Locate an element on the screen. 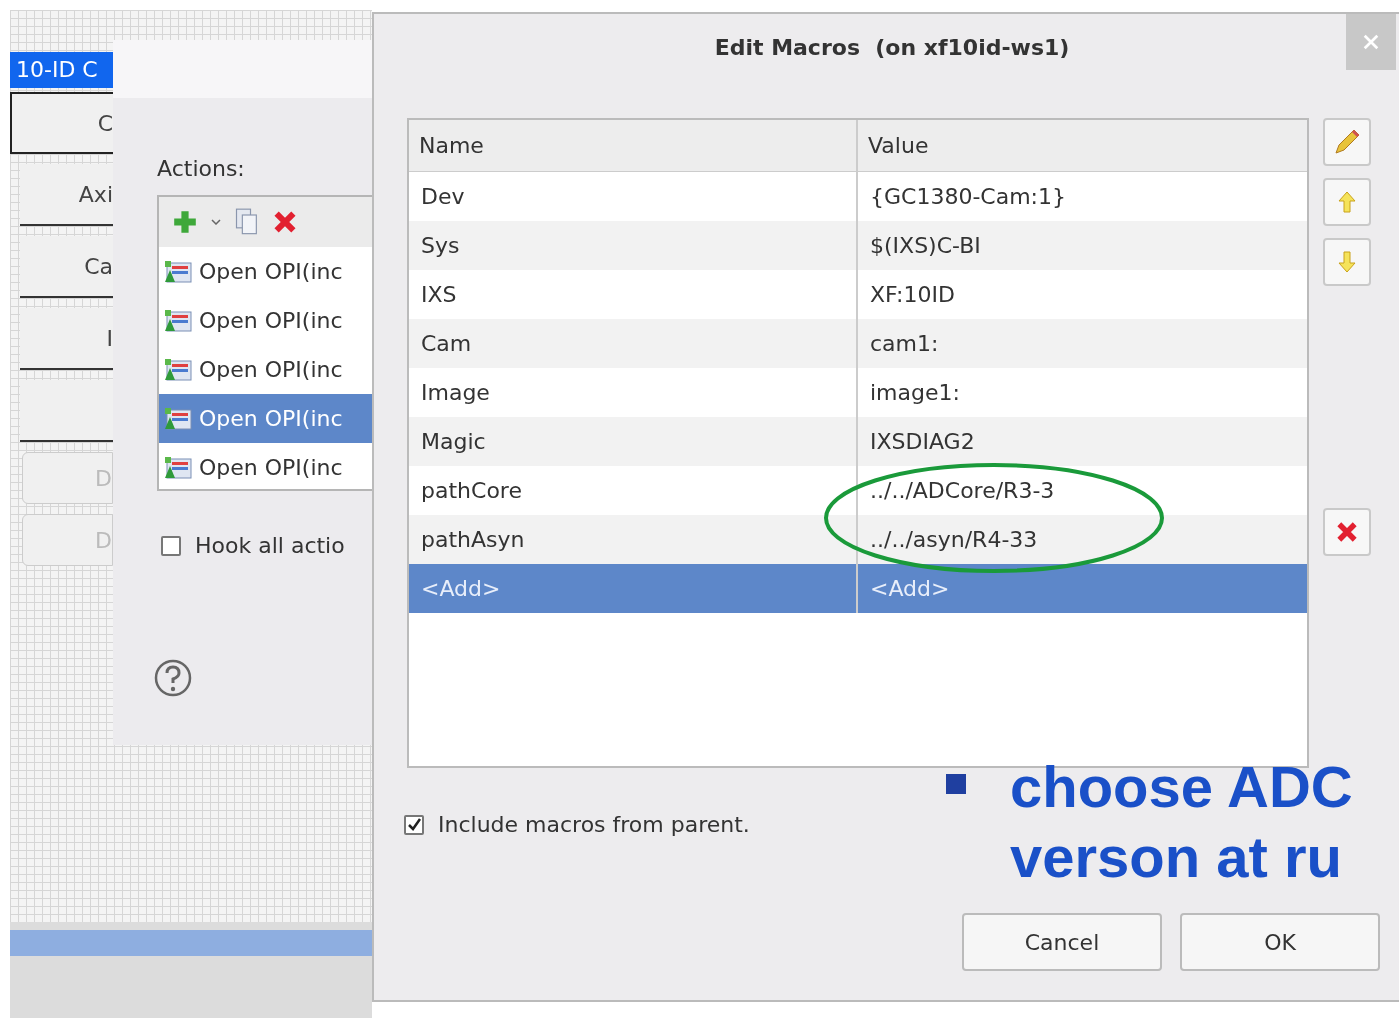  hook-all-checkbox is located at coordinates (171, 545).